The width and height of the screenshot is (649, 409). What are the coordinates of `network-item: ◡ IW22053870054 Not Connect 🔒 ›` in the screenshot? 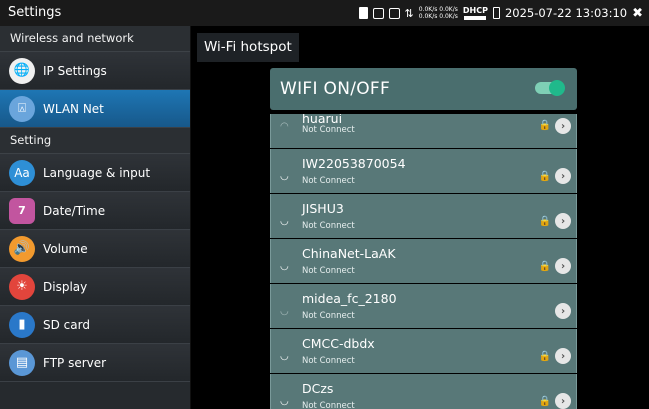 It's located at (423, 171).